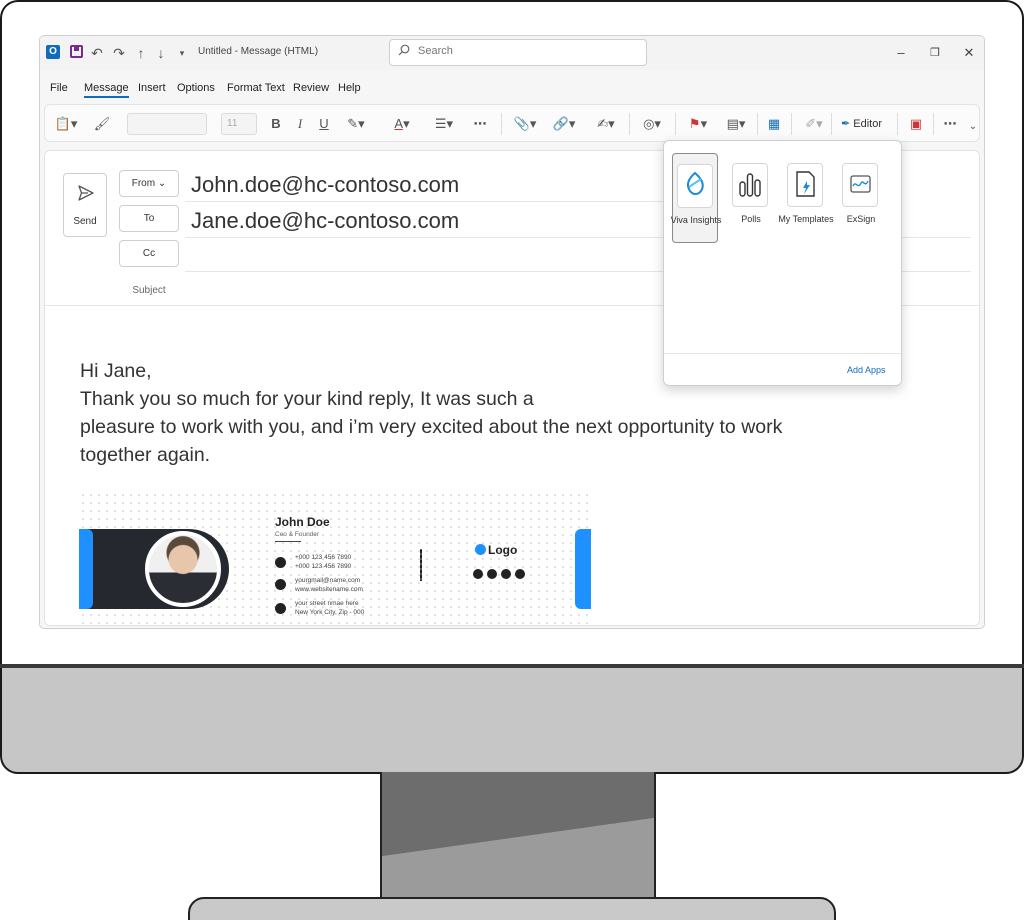  Describe the element at coordinates (66, 124) in the screenshot. I see `paste-icon: 📋▾` at that location.